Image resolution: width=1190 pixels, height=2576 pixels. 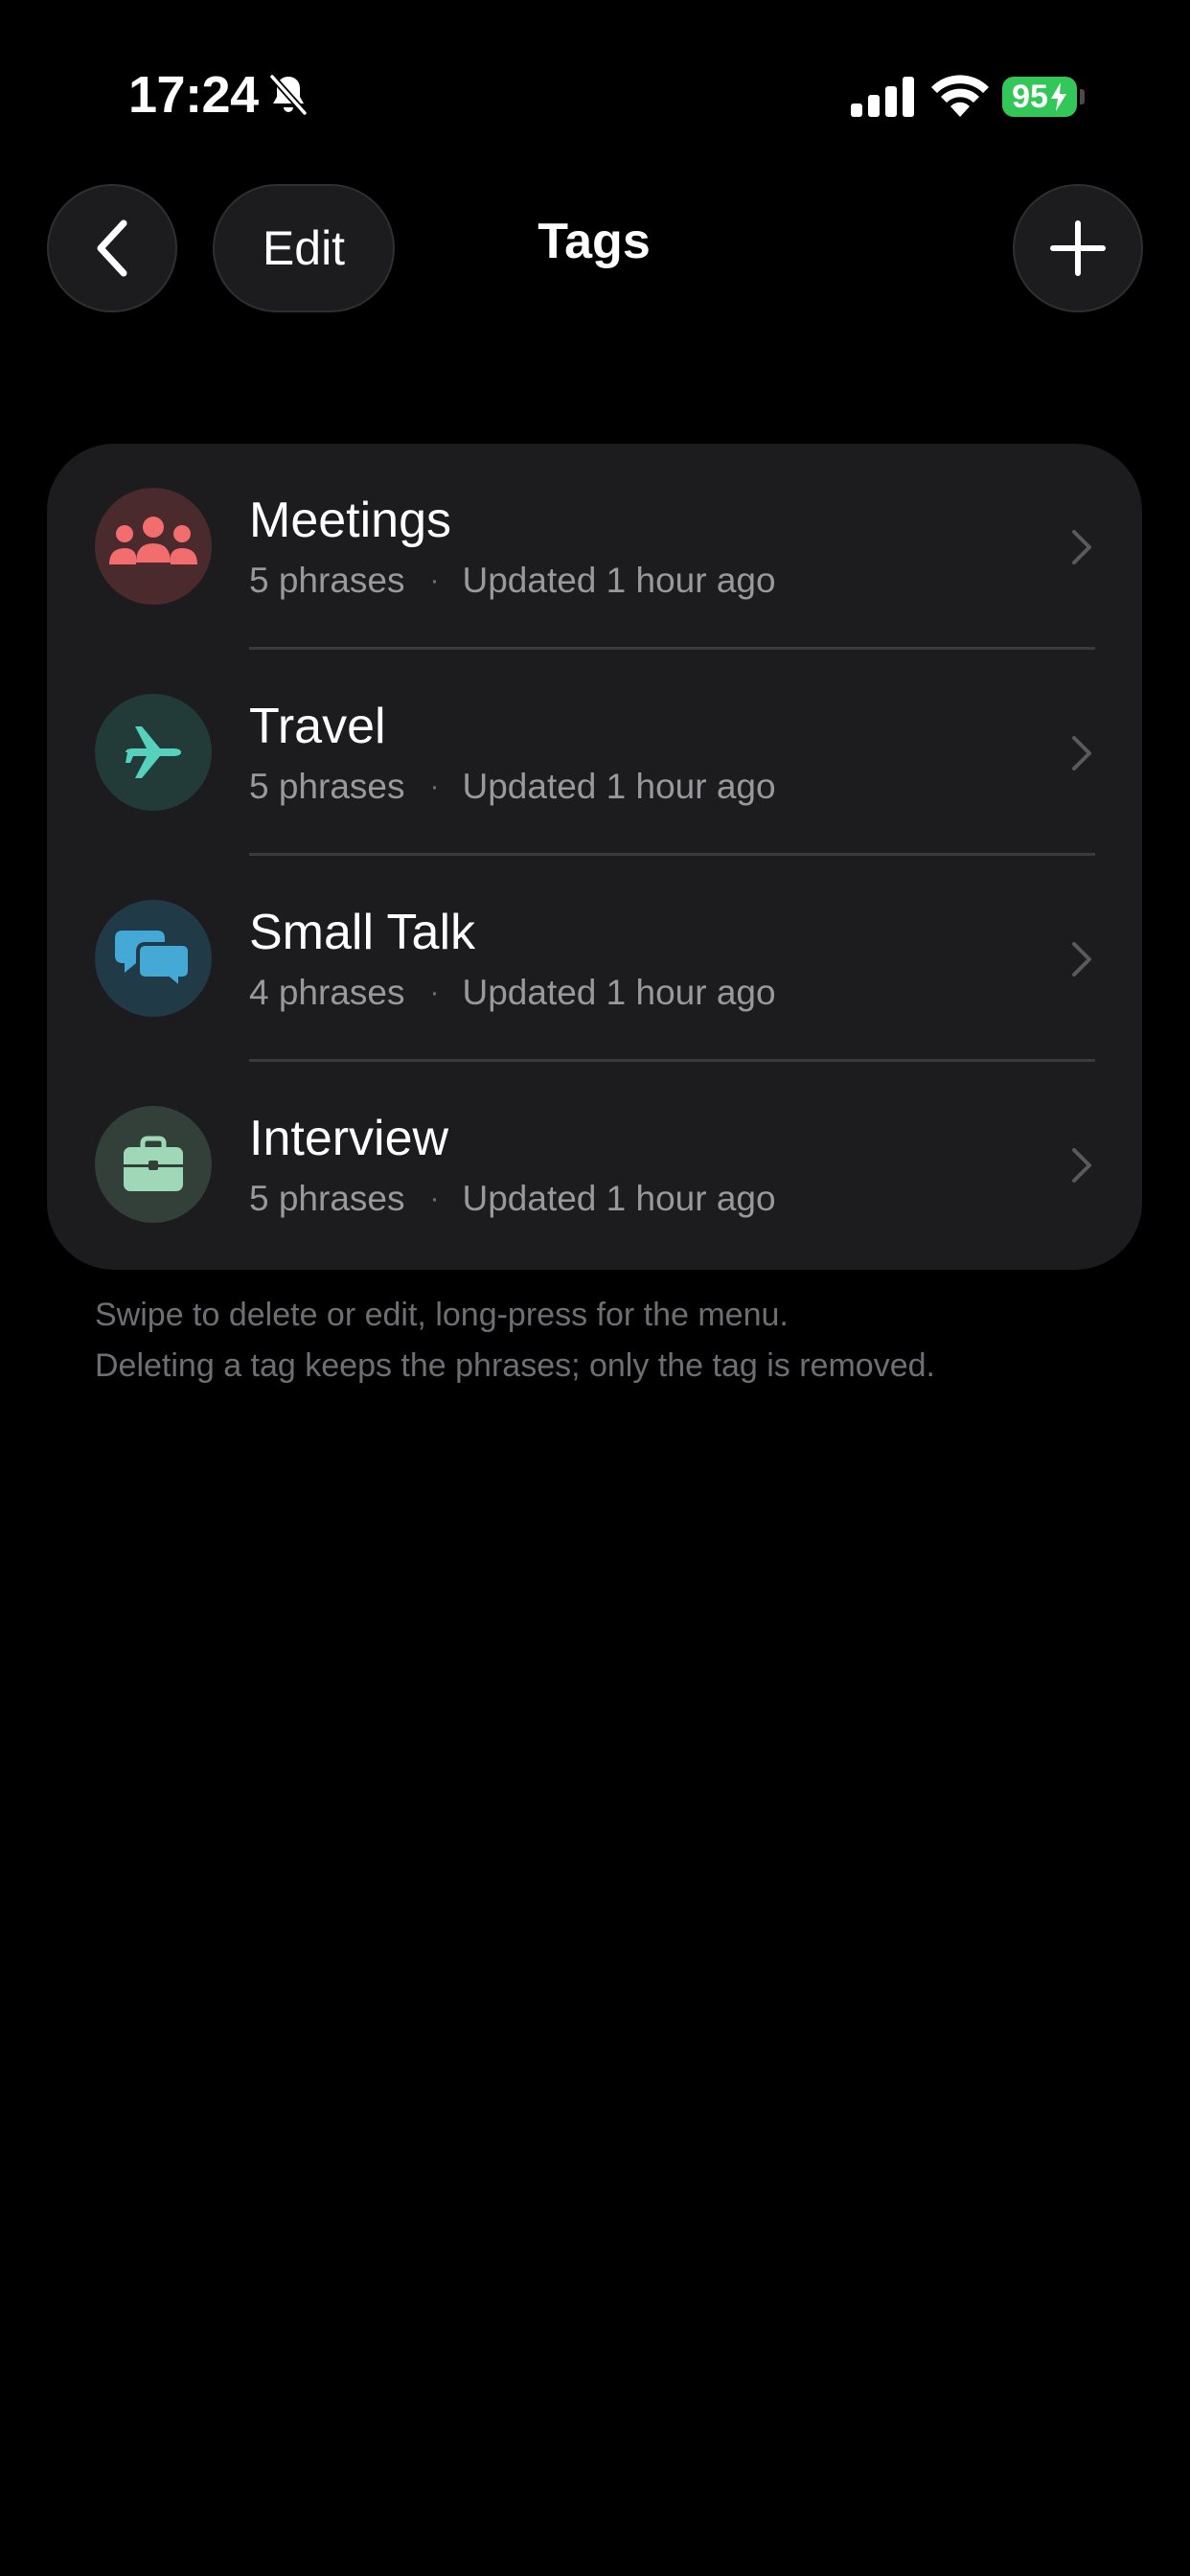 What do you see at coordinates (153, 540) in the screenshot?
I see `people-icon` at bounding box center [153, 540].